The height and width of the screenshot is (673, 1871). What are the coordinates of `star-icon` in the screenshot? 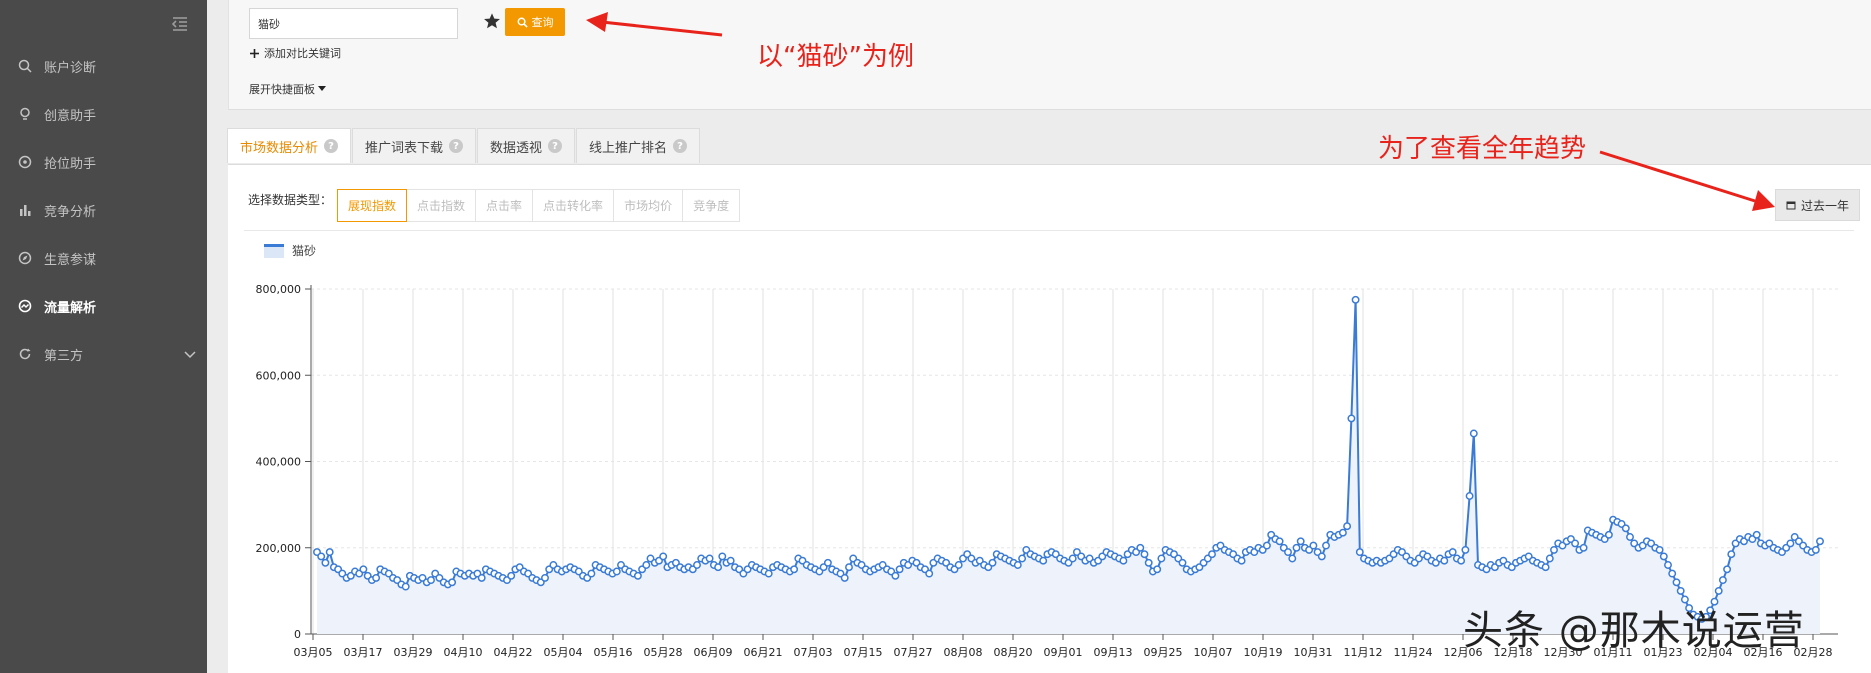 It's located at (492, 21).